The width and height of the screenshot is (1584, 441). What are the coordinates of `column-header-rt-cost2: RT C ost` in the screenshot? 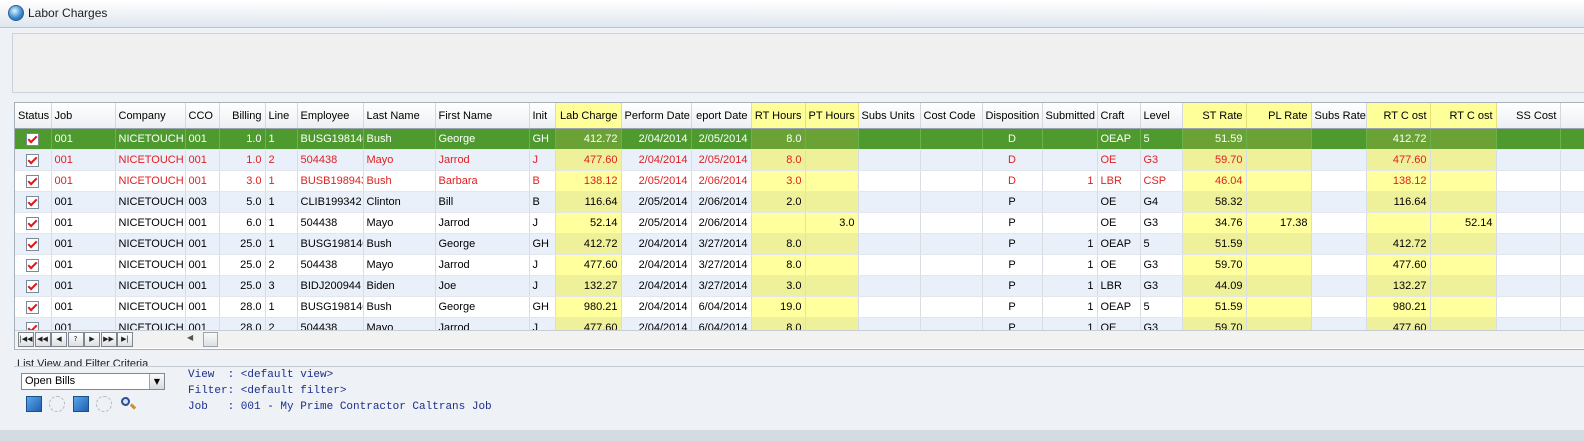 It's located at (1463, 116).